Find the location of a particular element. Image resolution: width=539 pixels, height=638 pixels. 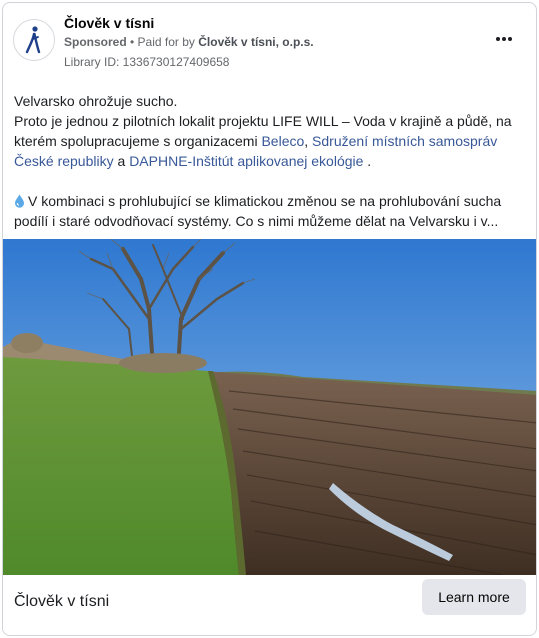

more-options-icon is located at coordinates (504, 39).